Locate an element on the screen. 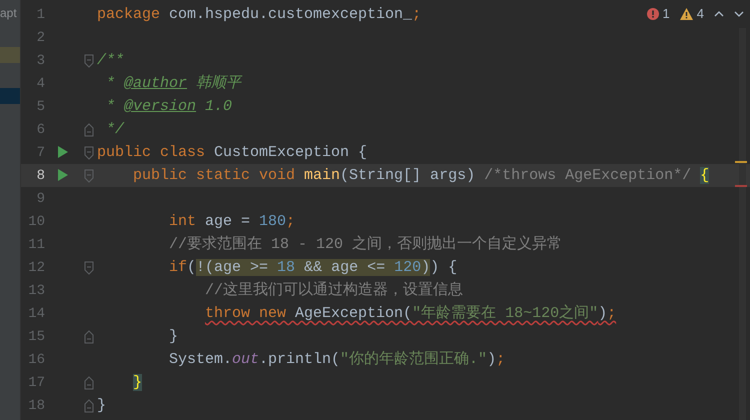 Image resolution: width=750 pixels, height=420 pixels. panel-label: apt is located at coordinates (9, 13).